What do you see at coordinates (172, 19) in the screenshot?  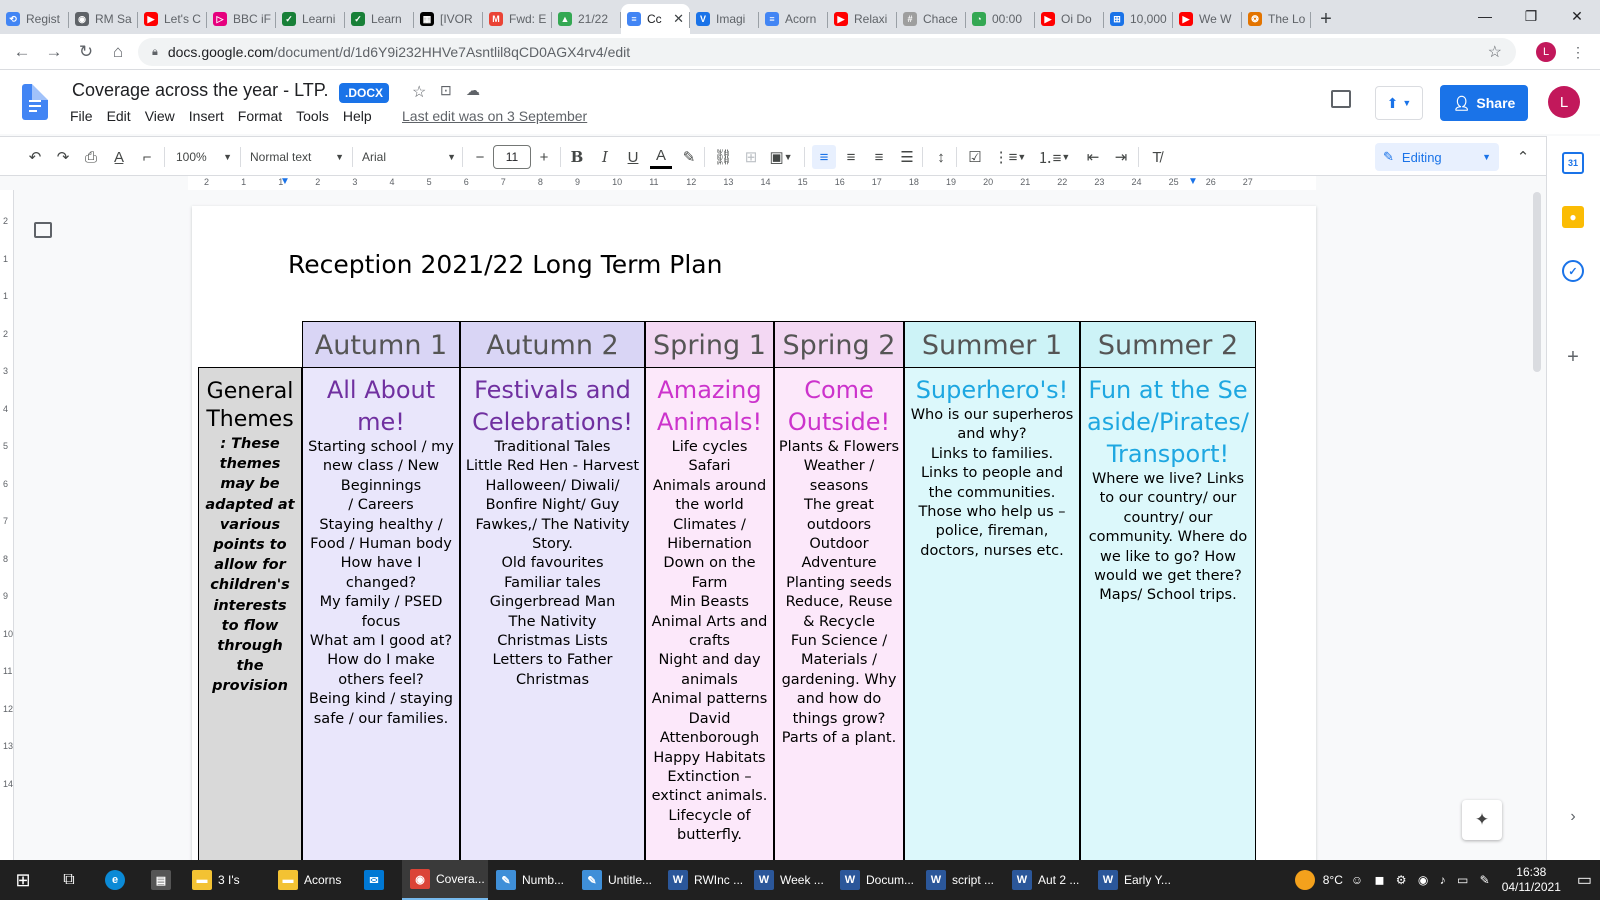 I see `browser-tab: ▶ Let's C` at bounding box center [172, 19].